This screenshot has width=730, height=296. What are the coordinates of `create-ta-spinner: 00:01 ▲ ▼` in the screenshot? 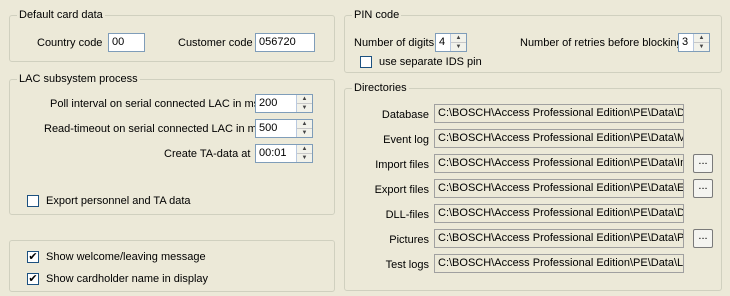 It's located at (284, 153).